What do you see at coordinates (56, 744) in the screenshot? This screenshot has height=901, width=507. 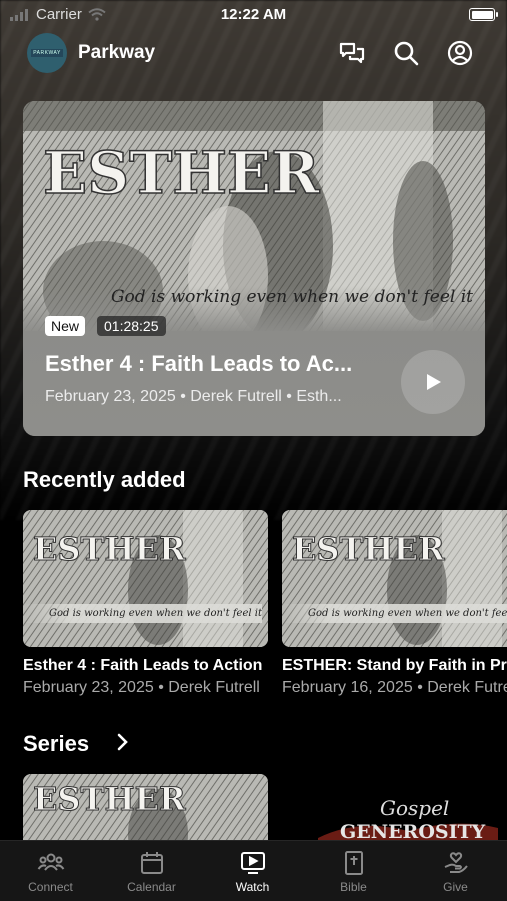 I see `series-heading: Series` at bounding box center [56, 744].